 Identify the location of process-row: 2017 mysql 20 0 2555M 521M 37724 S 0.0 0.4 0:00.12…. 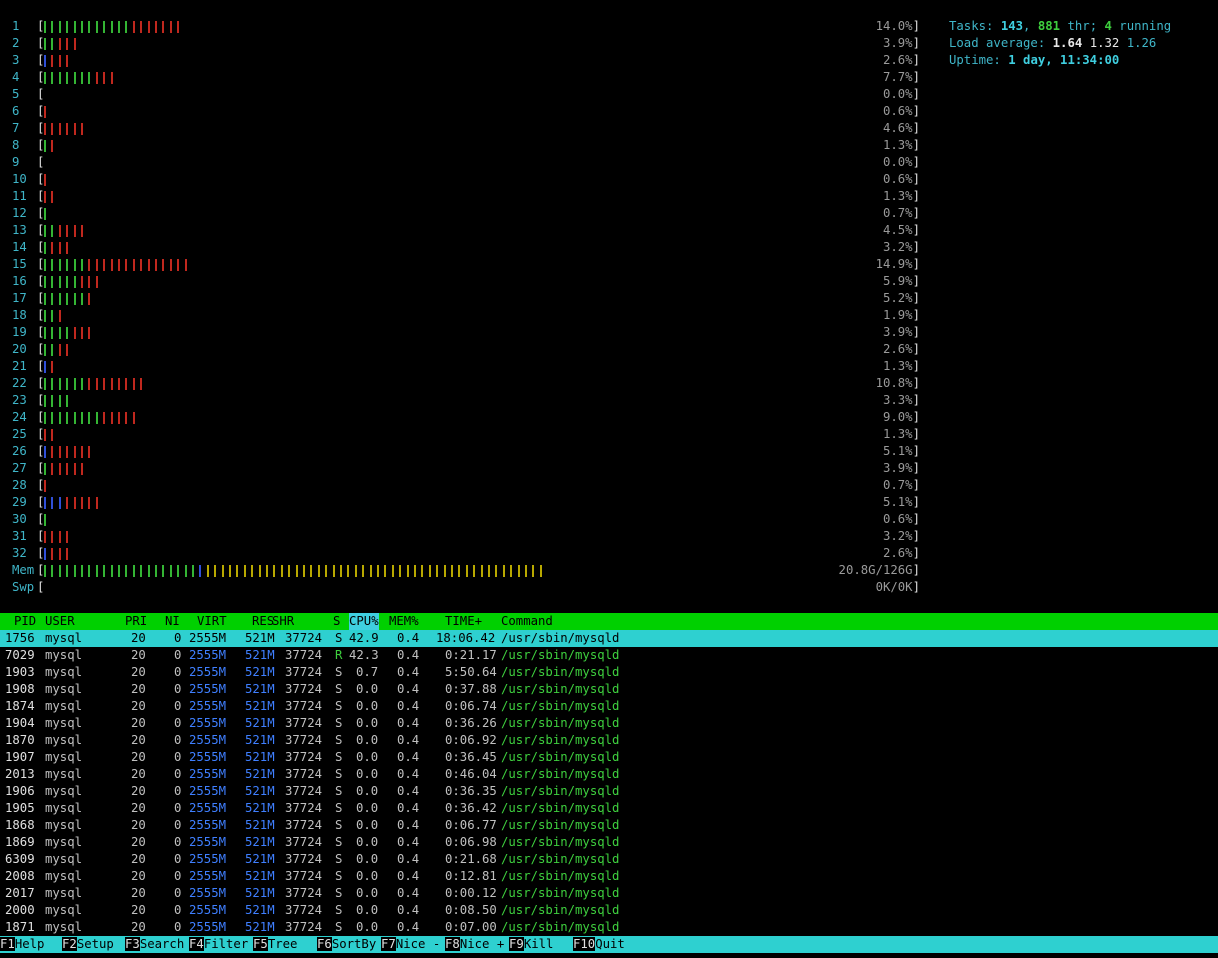
(609, 893).